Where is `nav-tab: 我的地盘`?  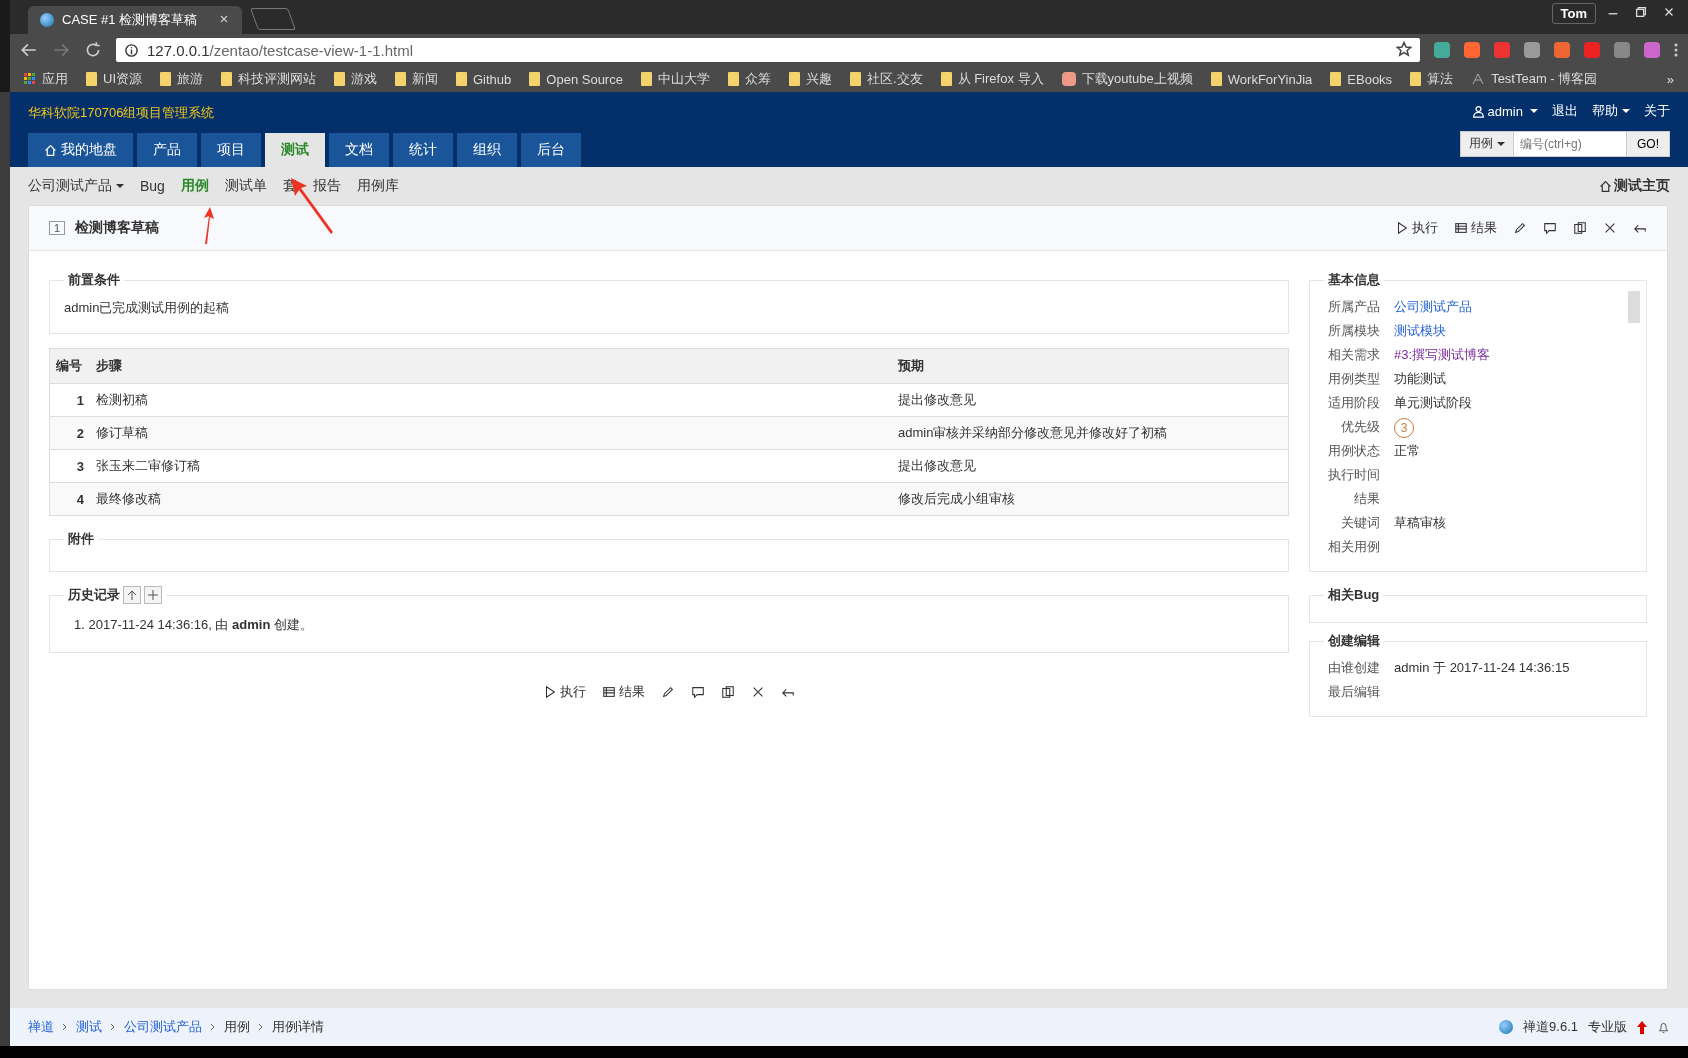
nav-tab: 我的地盘 is located at coordinates (80, 150).